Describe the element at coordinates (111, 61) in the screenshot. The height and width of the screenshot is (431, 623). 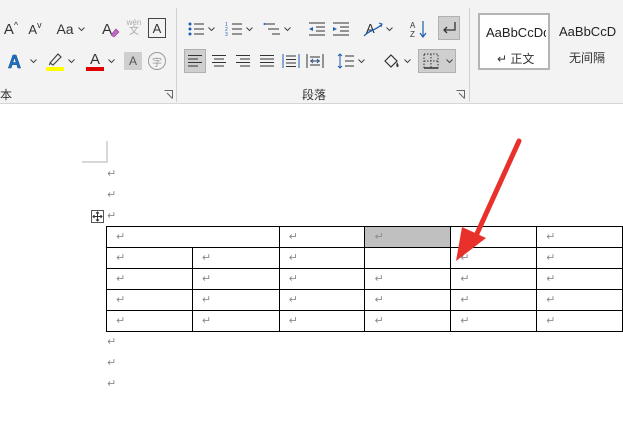
I see `font-color-dropdown` at that location.